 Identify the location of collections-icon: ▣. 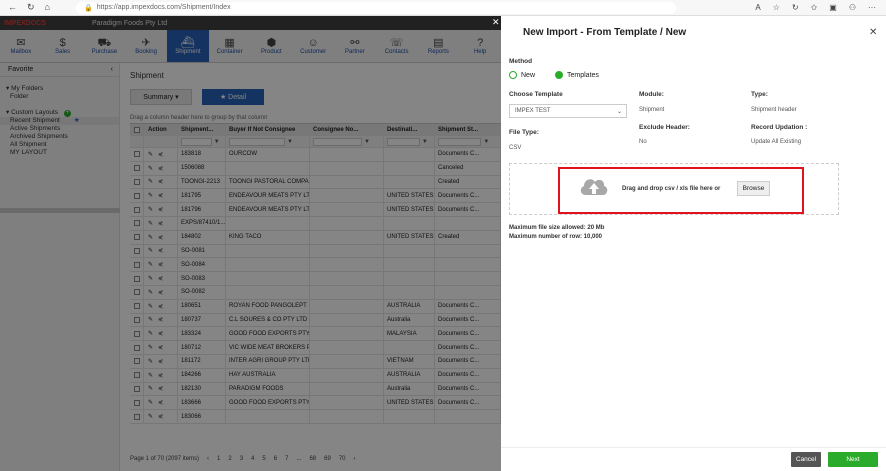
(833, 7).